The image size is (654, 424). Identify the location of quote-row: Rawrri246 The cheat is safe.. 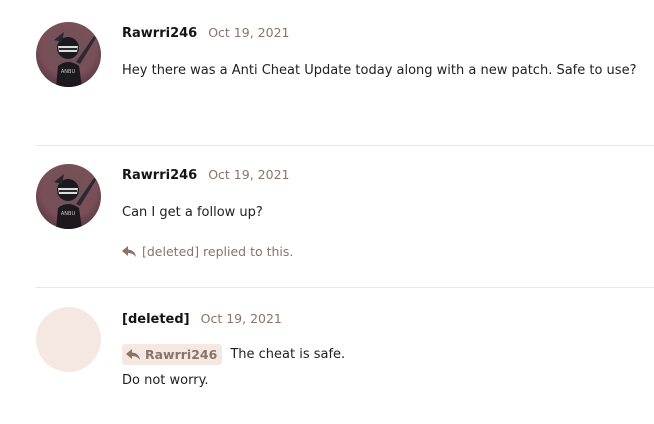
(233, 354).